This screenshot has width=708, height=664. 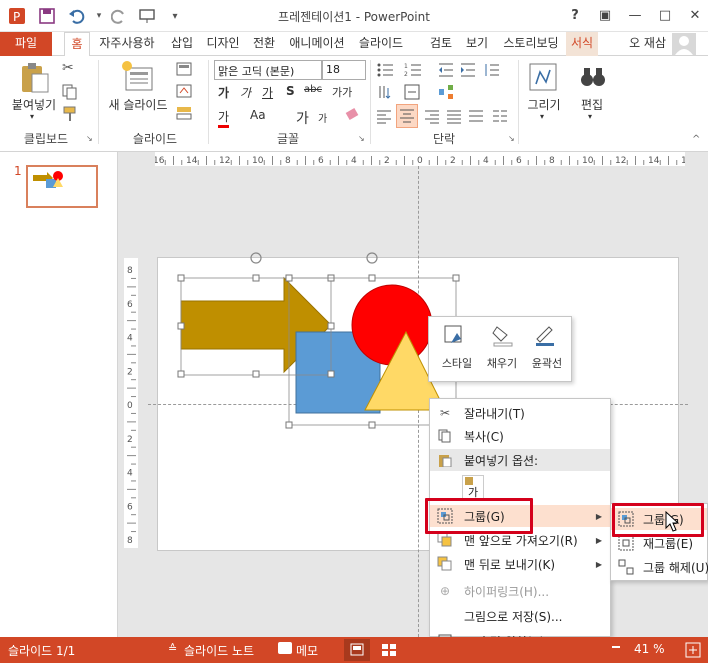 I want to click on slide-count: 슬라이드 1/1, so click(x=42, y=651).